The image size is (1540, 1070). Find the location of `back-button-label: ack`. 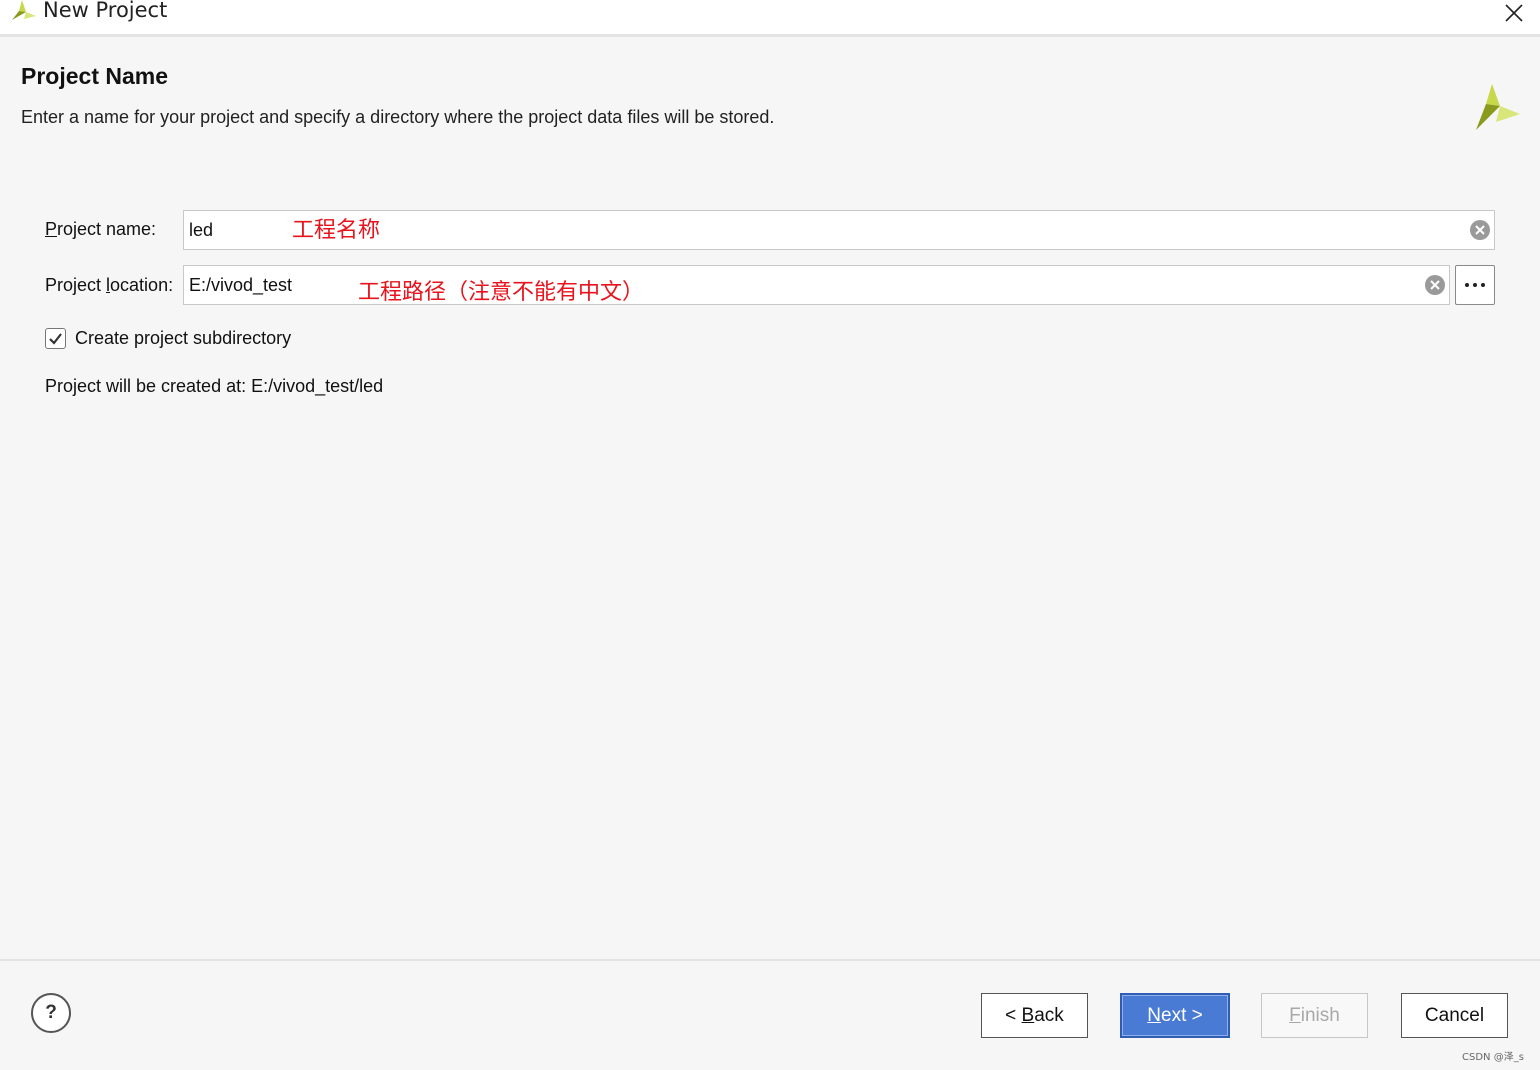

back-button-label: ack is located at coordinates (1049, 1015).